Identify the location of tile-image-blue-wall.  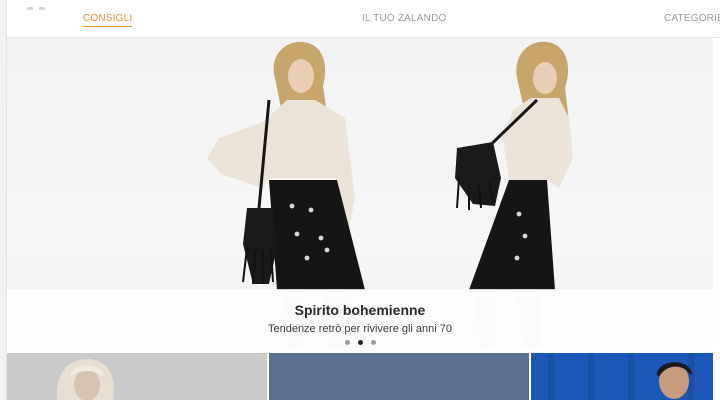
(622, 376).